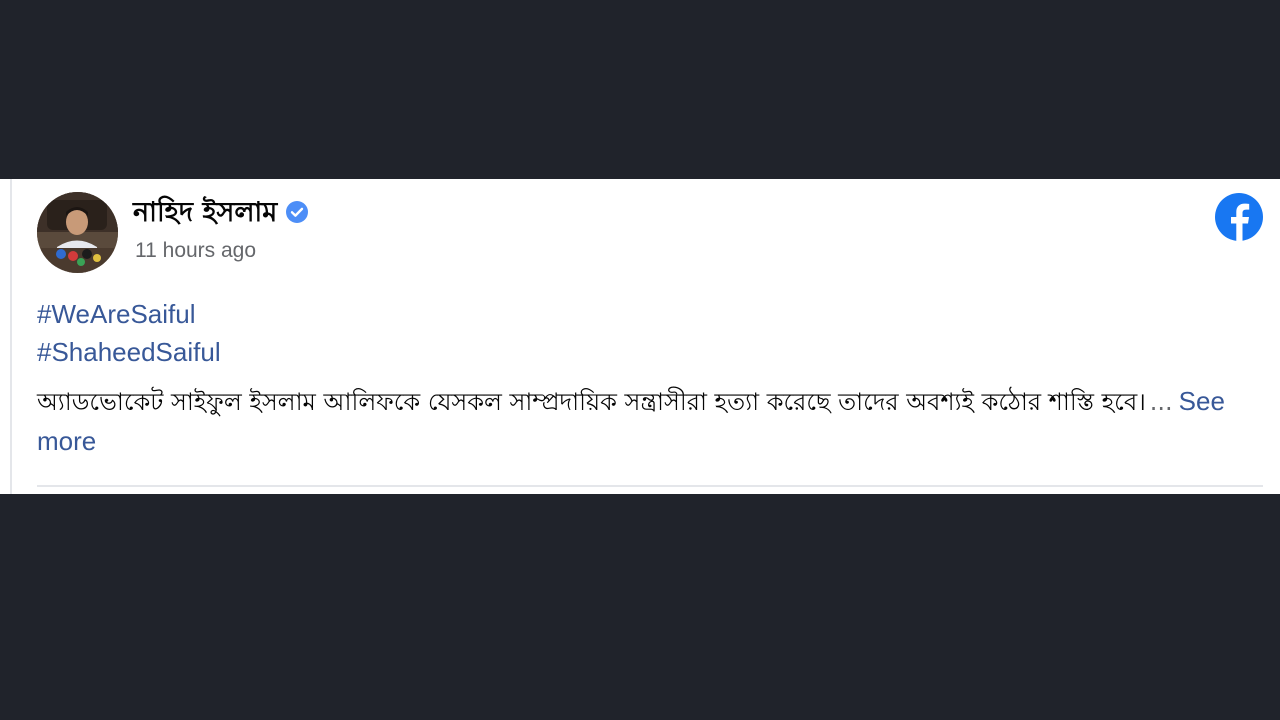 Image resolution: width=1280 pixels, height=720 pixels. I want to click on facebook-logo-icon, so click(1239, 217).